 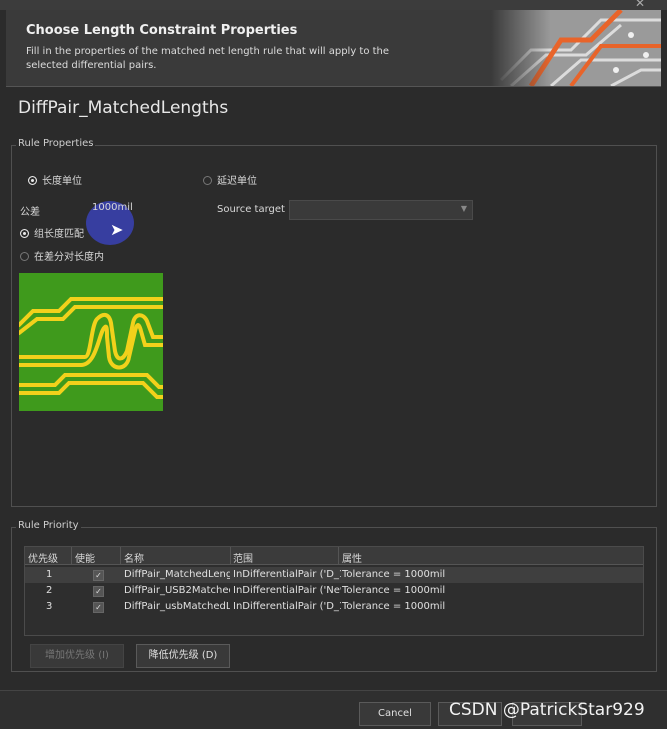 I want to click on group-match-label: 组长度匹配, so click(x=59, y=234).